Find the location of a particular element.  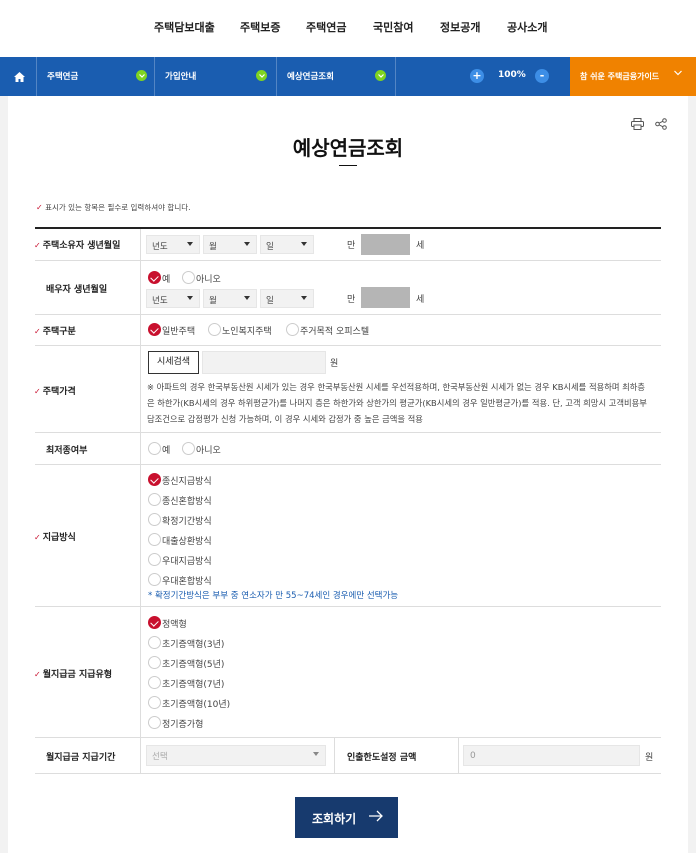

menu-public-participation: 국민참여 is located at coordinates (393, 27).